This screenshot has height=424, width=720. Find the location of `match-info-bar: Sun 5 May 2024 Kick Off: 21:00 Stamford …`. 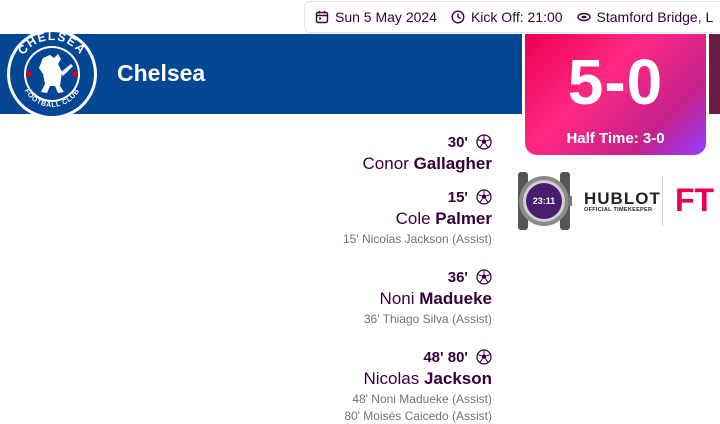

match-info-bar: Sun 5 May 2024 Kick Off: 21:00 Stamford … is located at coordinates (512, 17).